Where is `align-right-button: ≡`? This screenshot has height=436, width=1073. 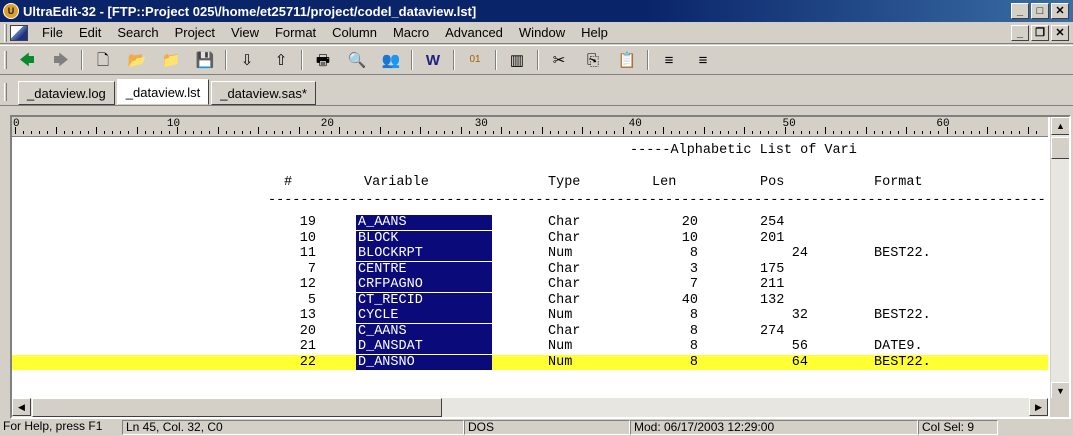
align-right-button: ≡ is located at coordinates (703, 60).